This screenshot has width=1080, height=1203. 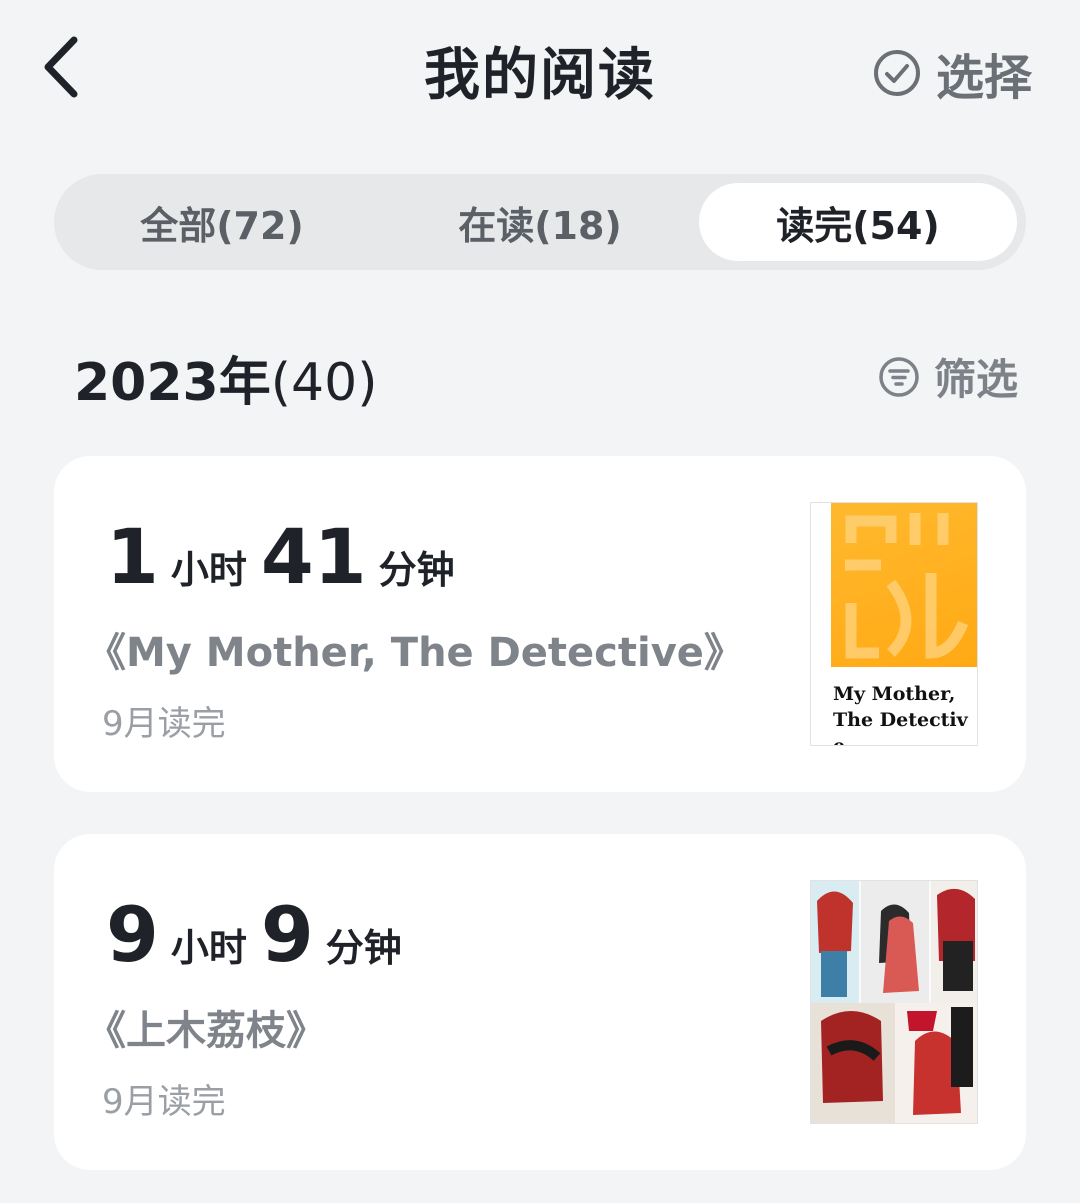 What do you see at coordinates (899, 376) in the screenshot?
I see `filter-icon` at bounding box center [899, 376].